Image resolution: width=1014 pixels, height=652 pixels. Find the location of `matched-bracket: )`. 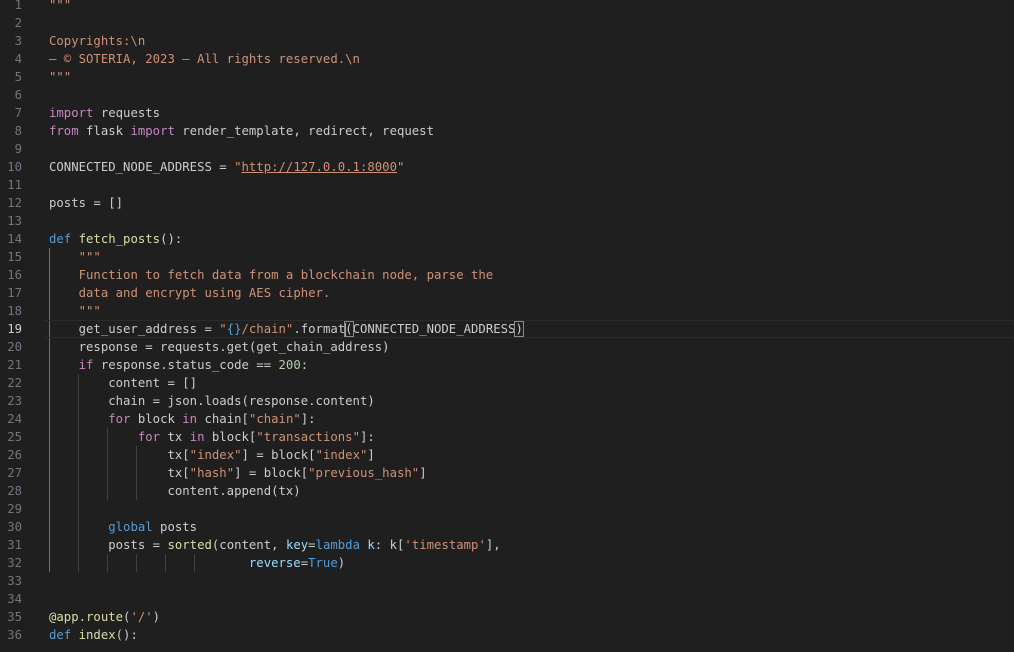

matched-bracket: ) is located at coordinates (519, 329).